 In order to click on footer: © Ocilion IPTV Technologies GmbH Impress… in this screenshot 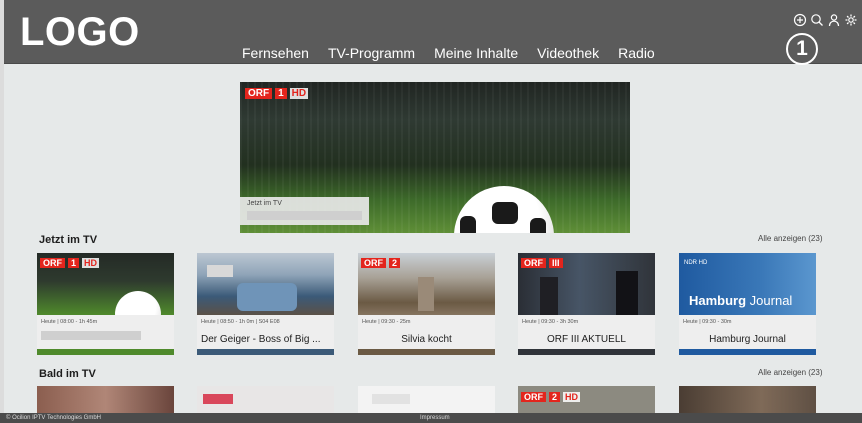, I will do `click(431, 418)`.